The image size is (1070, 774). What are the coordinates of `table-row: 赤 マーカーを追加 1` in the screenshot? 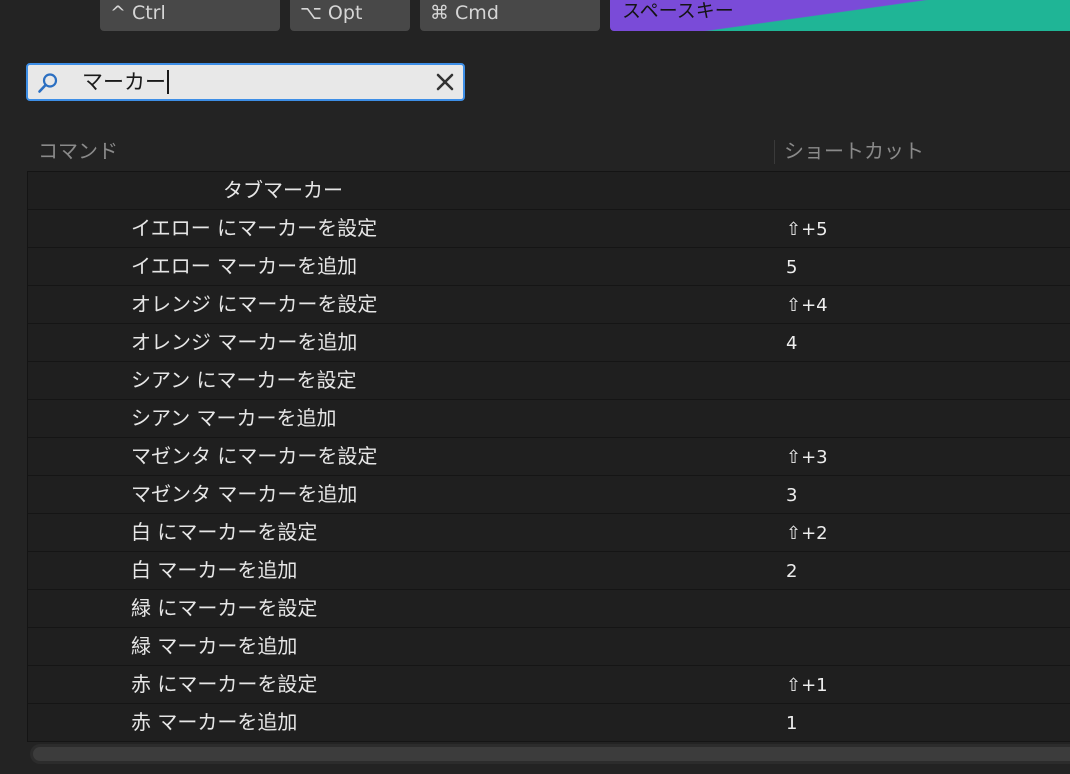 It's located at (549, 723).